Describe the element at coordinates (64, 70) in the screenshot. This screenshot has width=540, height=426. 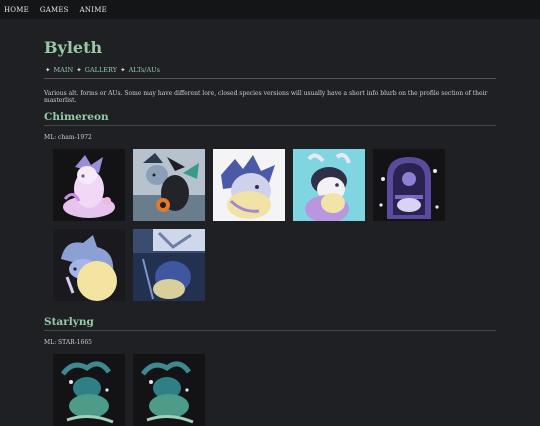
I see `breadcrumb-main-link: MAIN` at that location.